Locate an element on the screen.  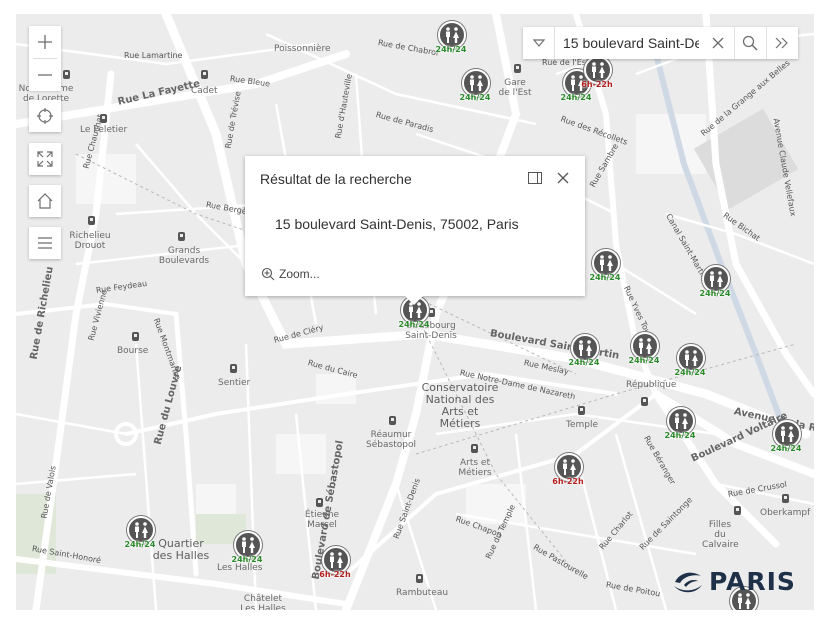
locate-button is located at coordinates (45, 116).